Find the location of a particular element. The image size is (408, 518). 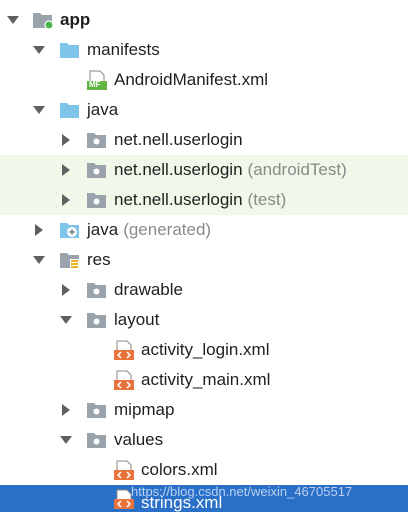

values-xml-icon is located at coordinates (124, 470).